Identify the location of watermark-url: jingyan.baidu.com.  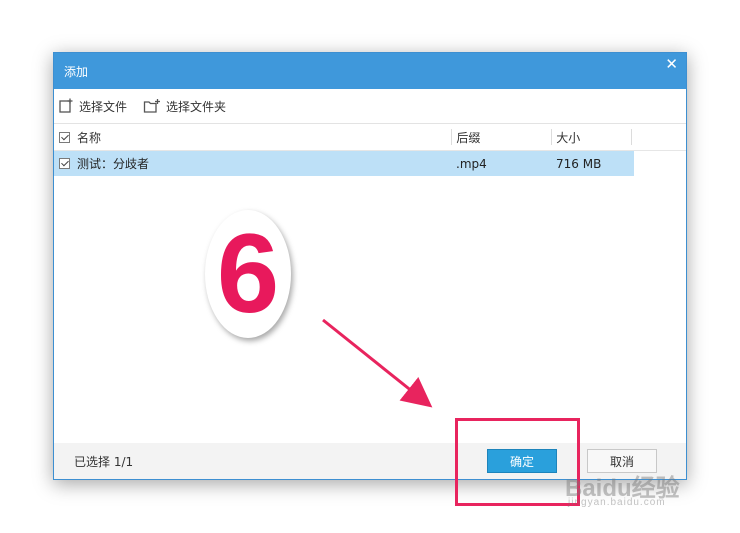
(617, 502).